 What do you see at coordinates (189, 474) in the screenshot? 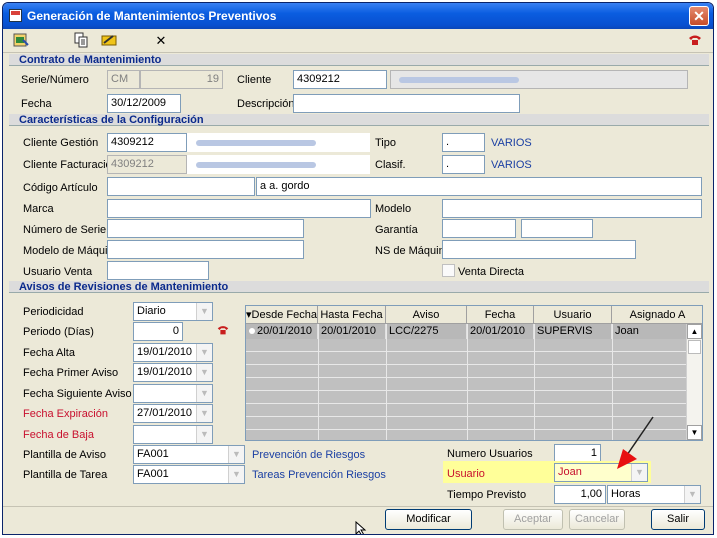
I see `plantilla-tarea-select: FA001 ▼` at bounding box center [189, 474].